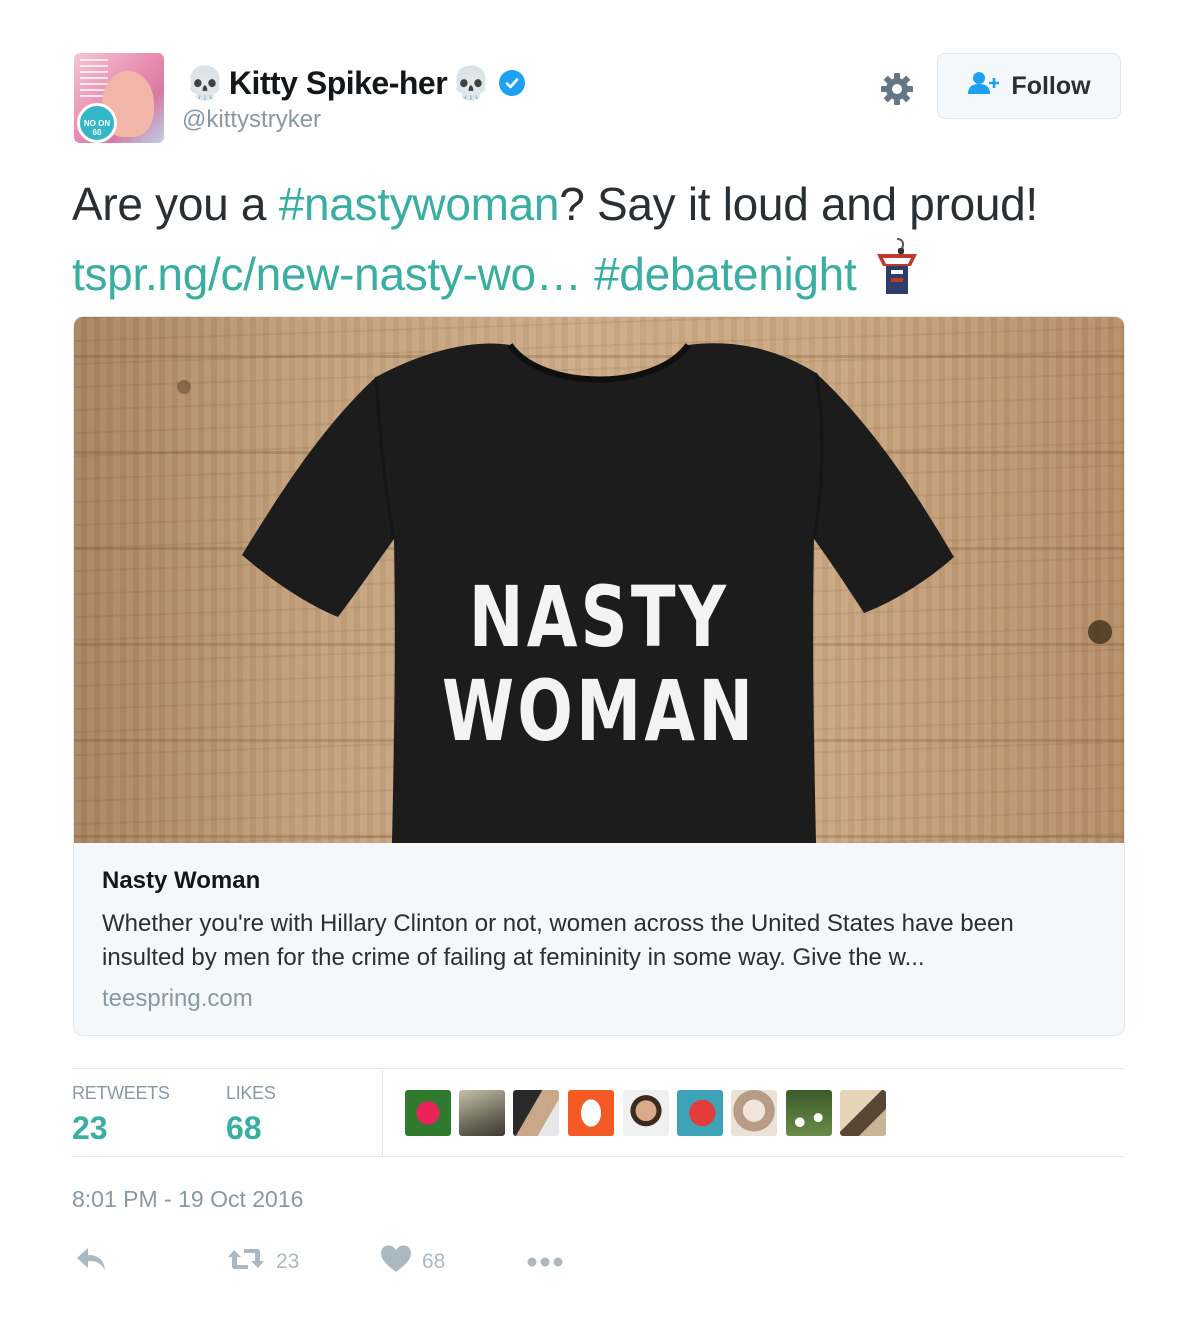 This screenshot has height=1331, width=1200. I want to click on follow-button: Follow, so click(1029, 86).